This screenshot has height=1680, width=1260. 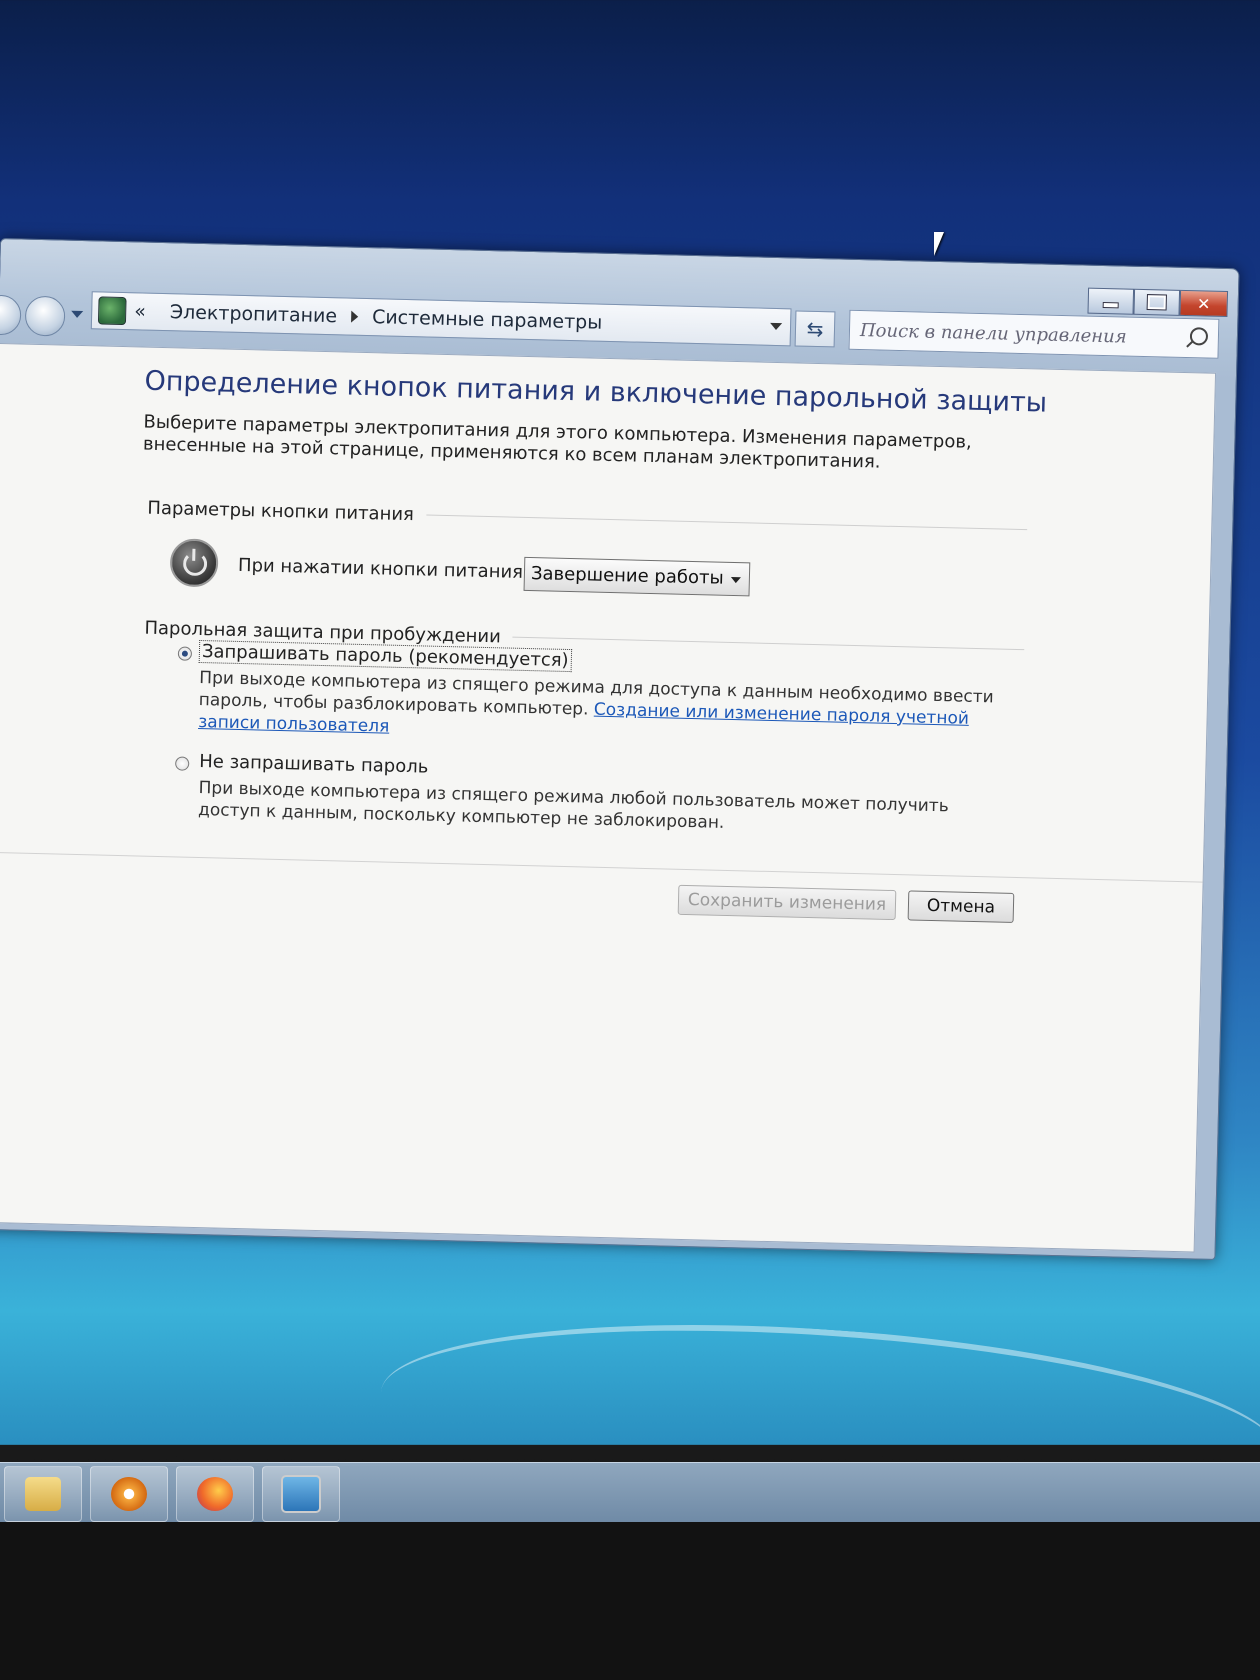 I want to click on taskbar-firefox, so click(x=215, y=1494).